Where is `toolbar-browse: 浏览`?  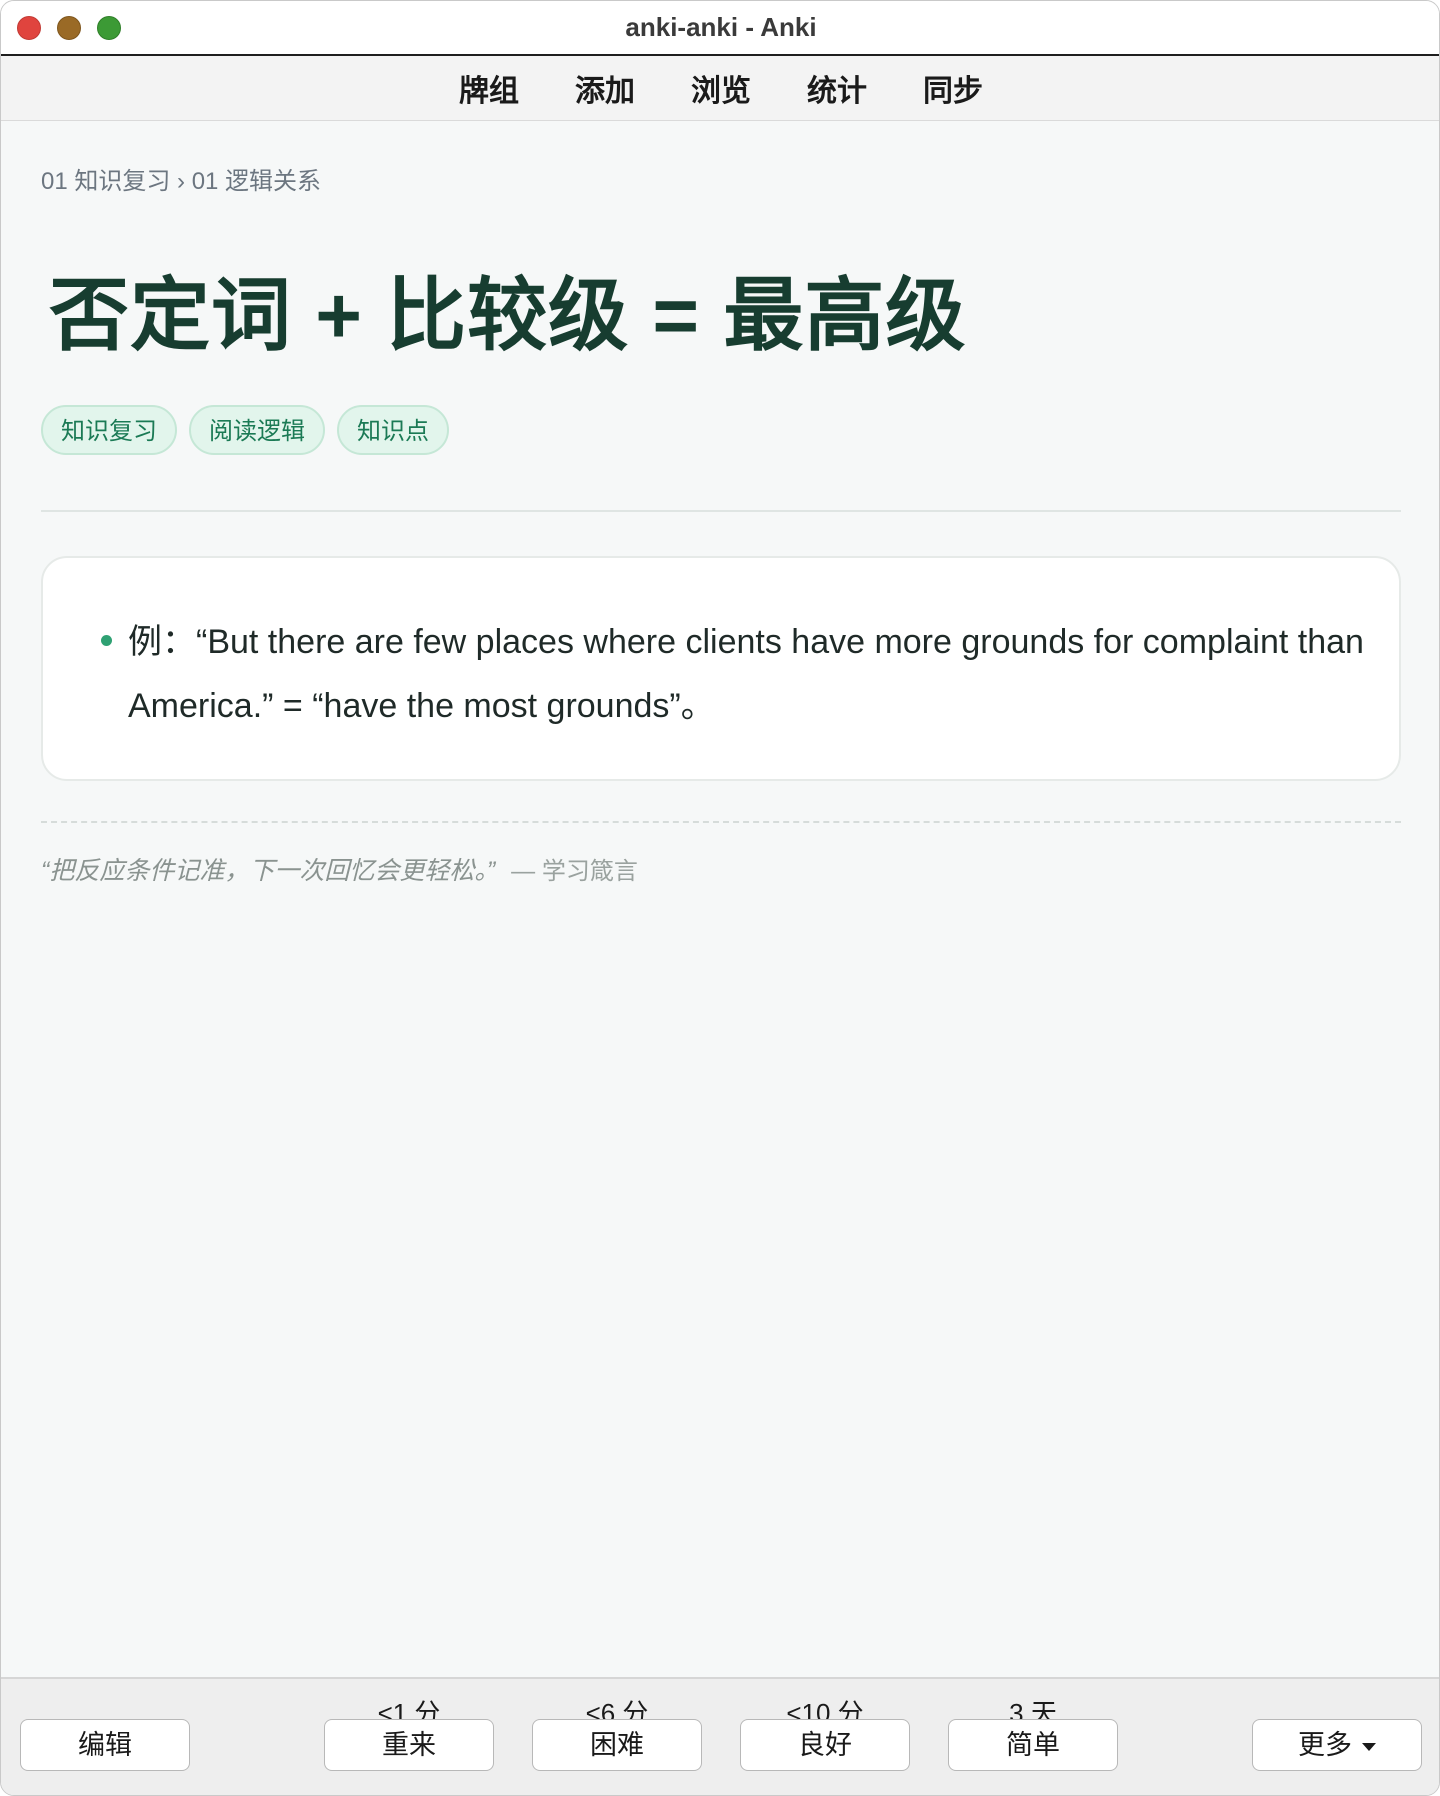 toolbar-browse: 浏览 is located at coordinates (721, 88).